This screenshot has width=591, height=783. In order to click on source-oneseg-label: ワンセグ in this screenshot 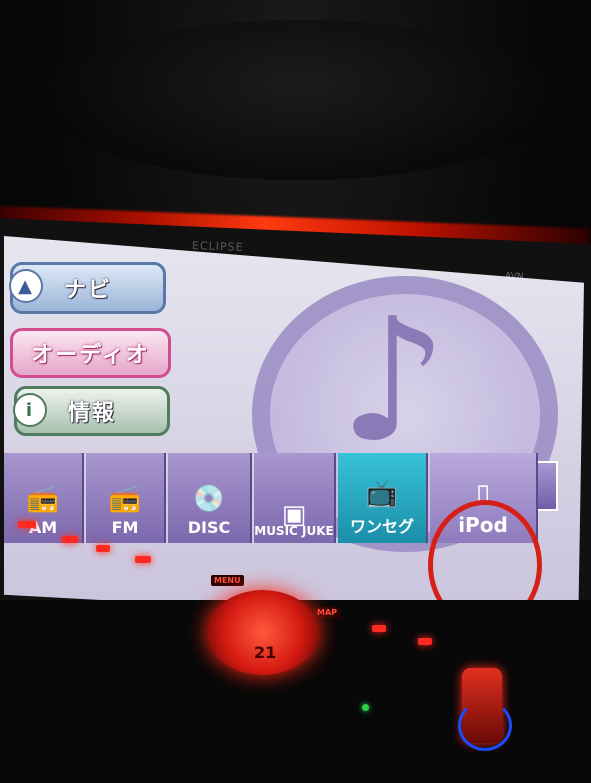, I will do `click(381, 526)`.